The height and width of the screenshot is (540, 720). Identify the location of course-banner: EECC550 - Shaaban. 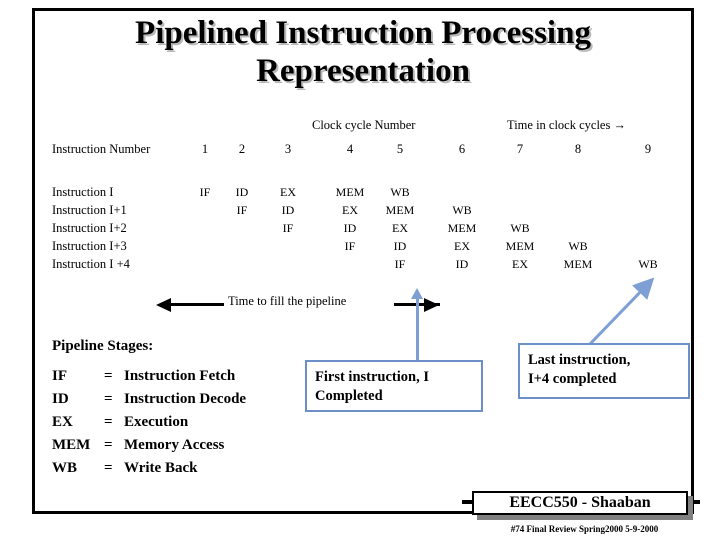
(580, 503).